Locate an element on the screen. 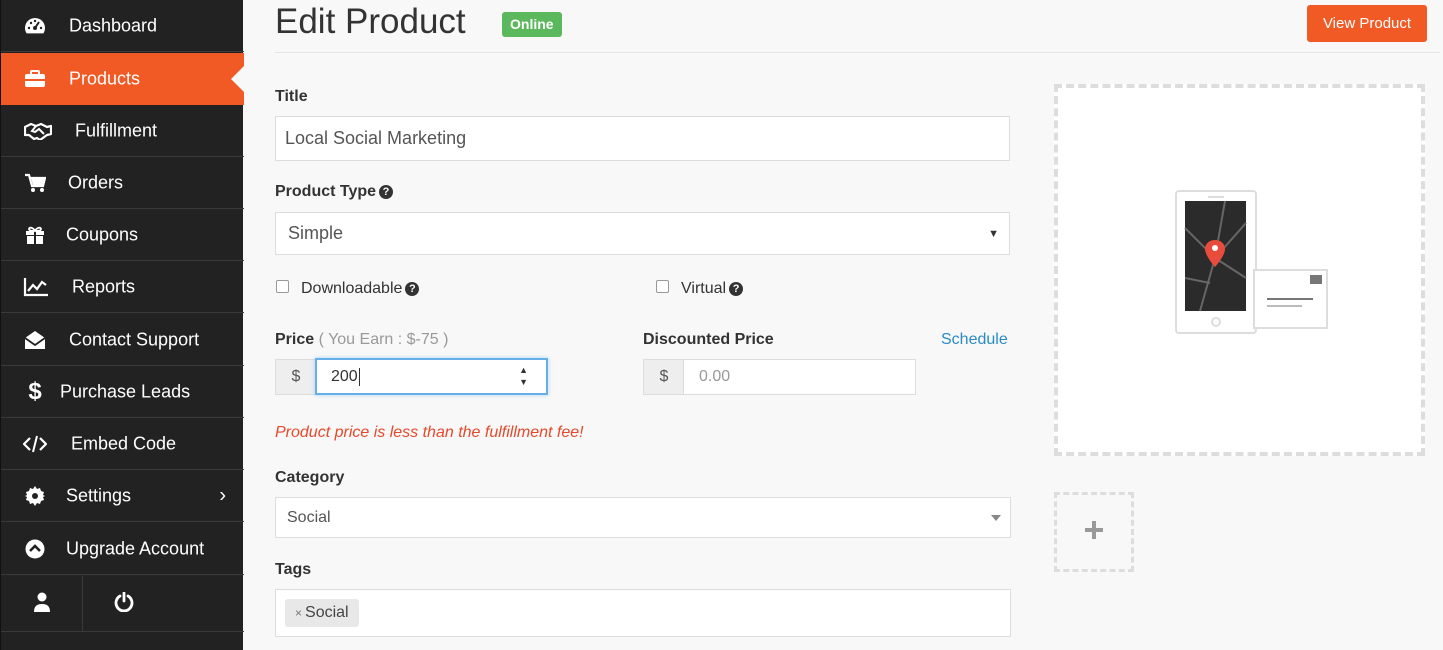 Image resolution: width=1443 pixels, height=650 pixels. sidebar-item-reports: Reports is located at coordinates (122, 287).